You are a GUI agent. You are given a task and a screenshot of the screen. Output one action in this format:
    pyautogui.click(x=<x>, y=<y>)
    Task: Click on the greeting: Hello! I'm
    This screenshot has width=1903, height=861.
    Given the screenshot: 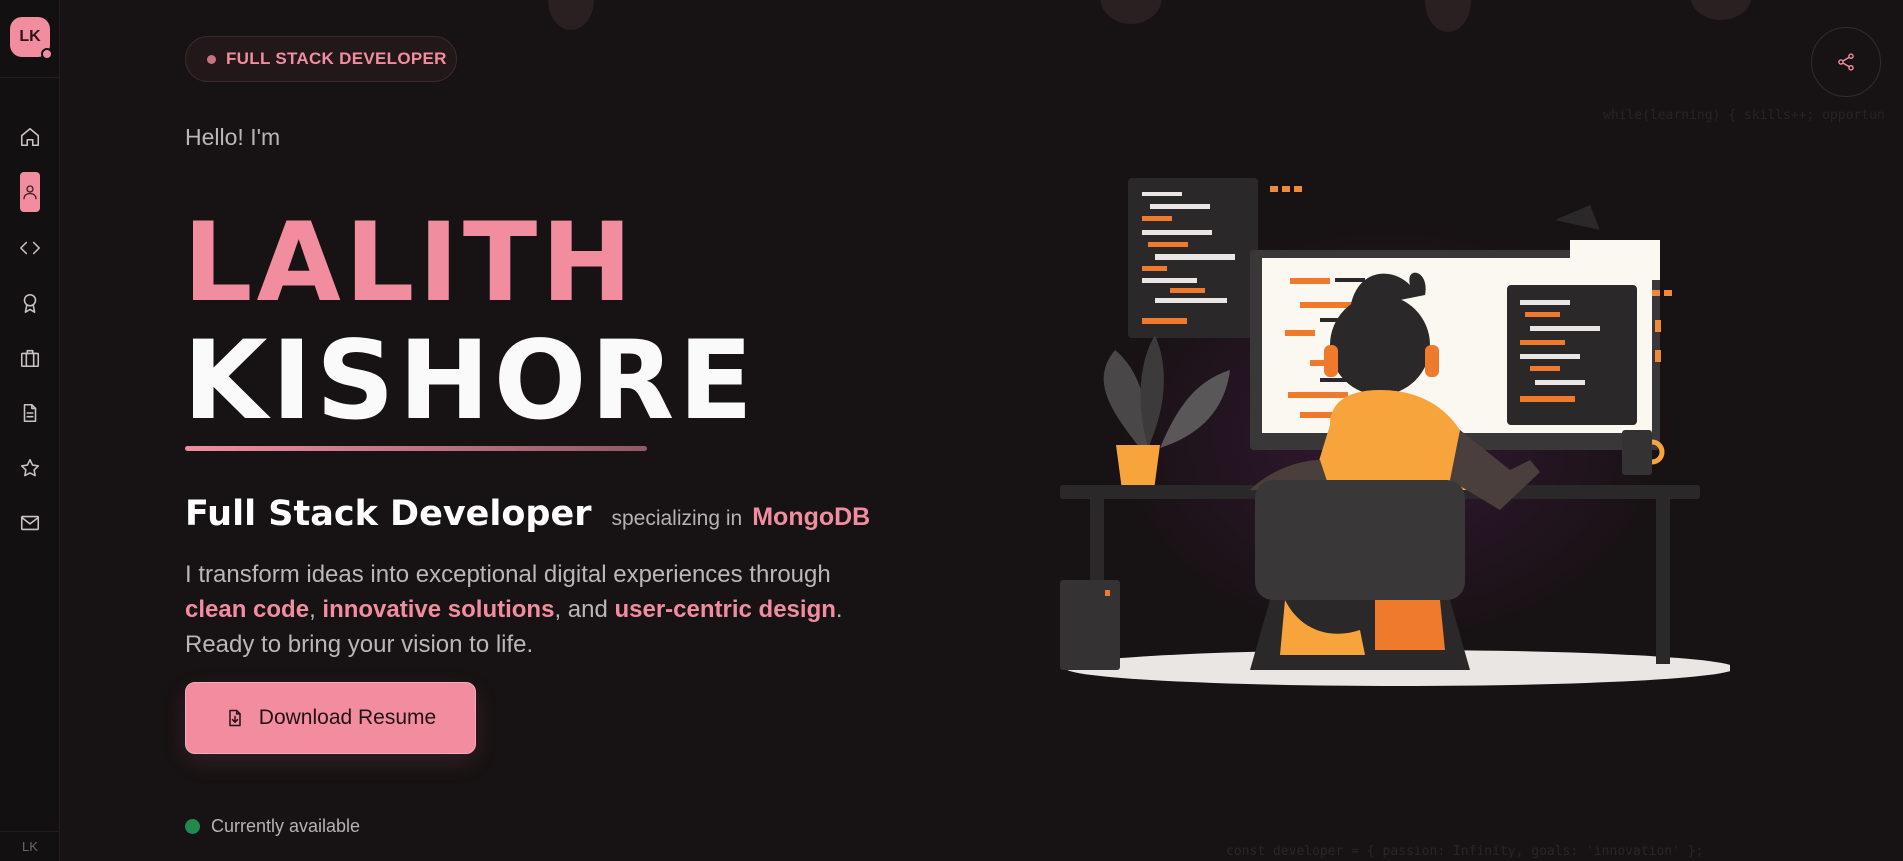 What is the action you would take?
    pyautogui.click(x=233, y=137)
    